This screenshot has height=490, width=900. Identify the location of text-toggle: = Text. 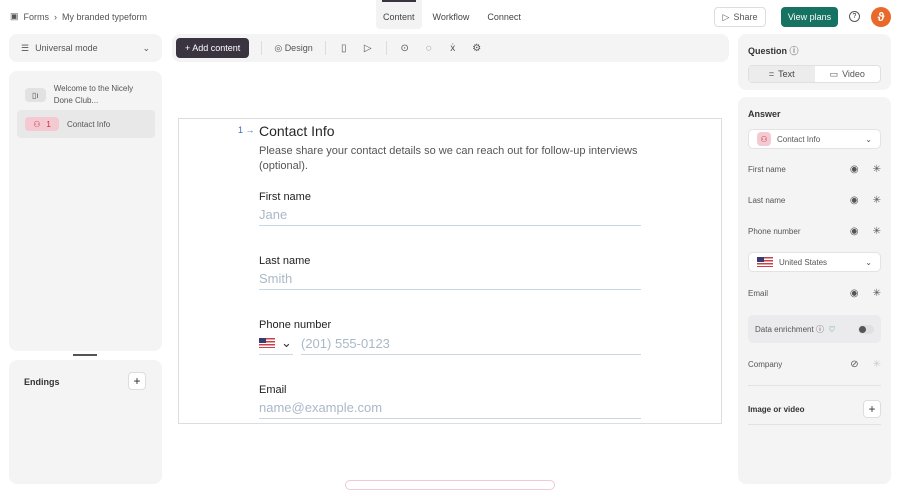
(782, 74).